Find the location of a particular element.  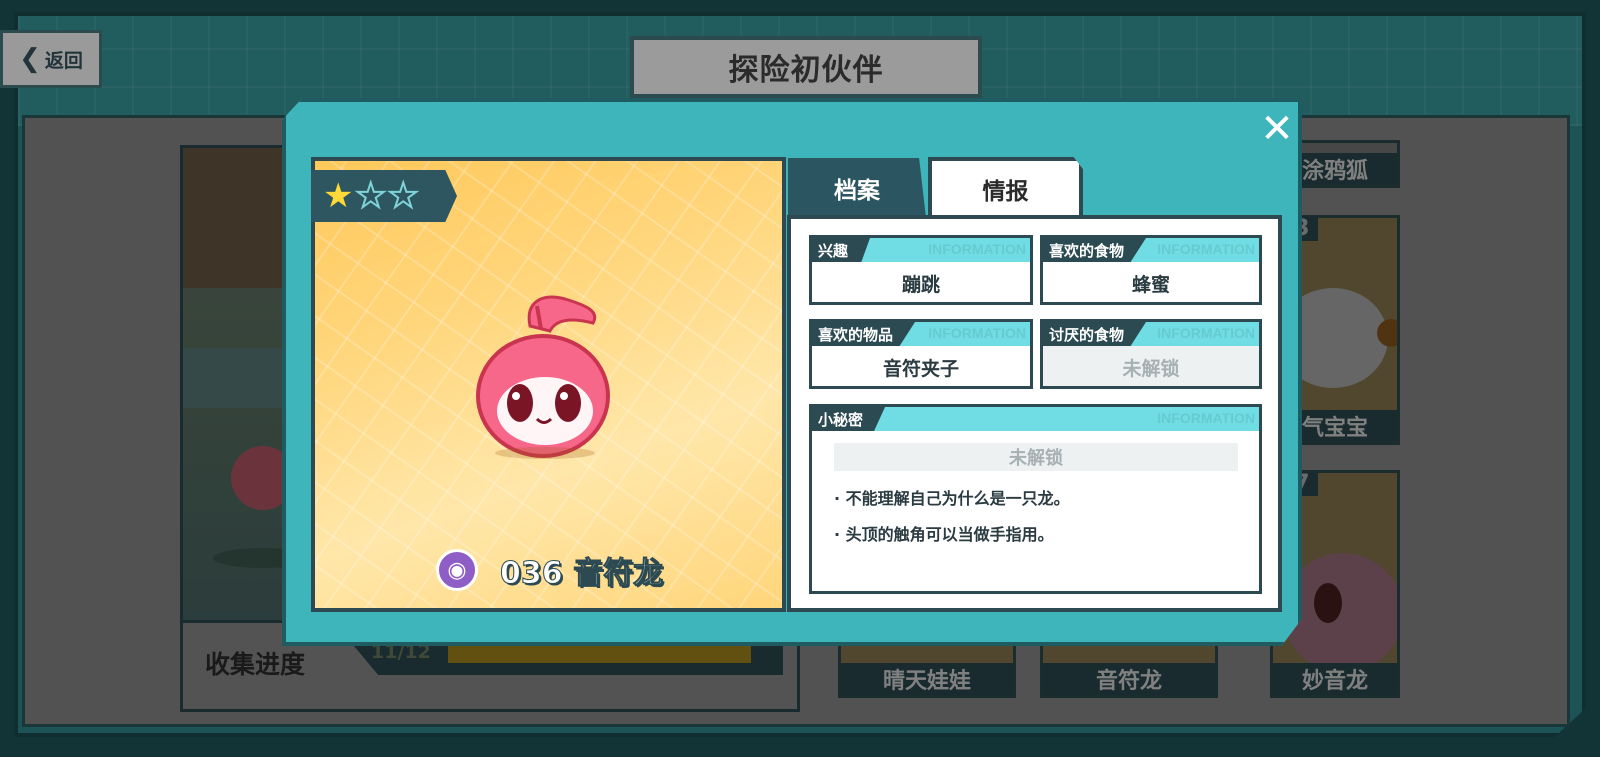

star-filled-icon: ★ is located at coordinates (338, 196).